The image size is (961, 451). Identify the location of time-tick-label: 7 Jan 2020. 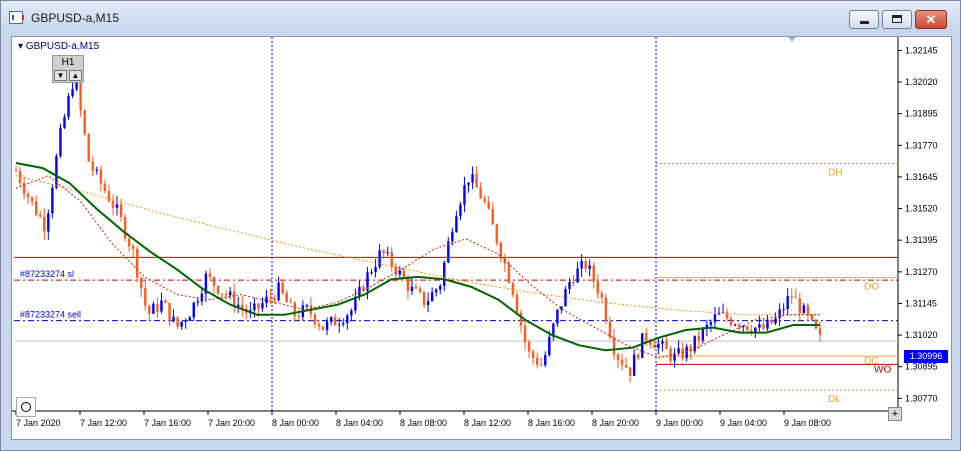
(38, 423).